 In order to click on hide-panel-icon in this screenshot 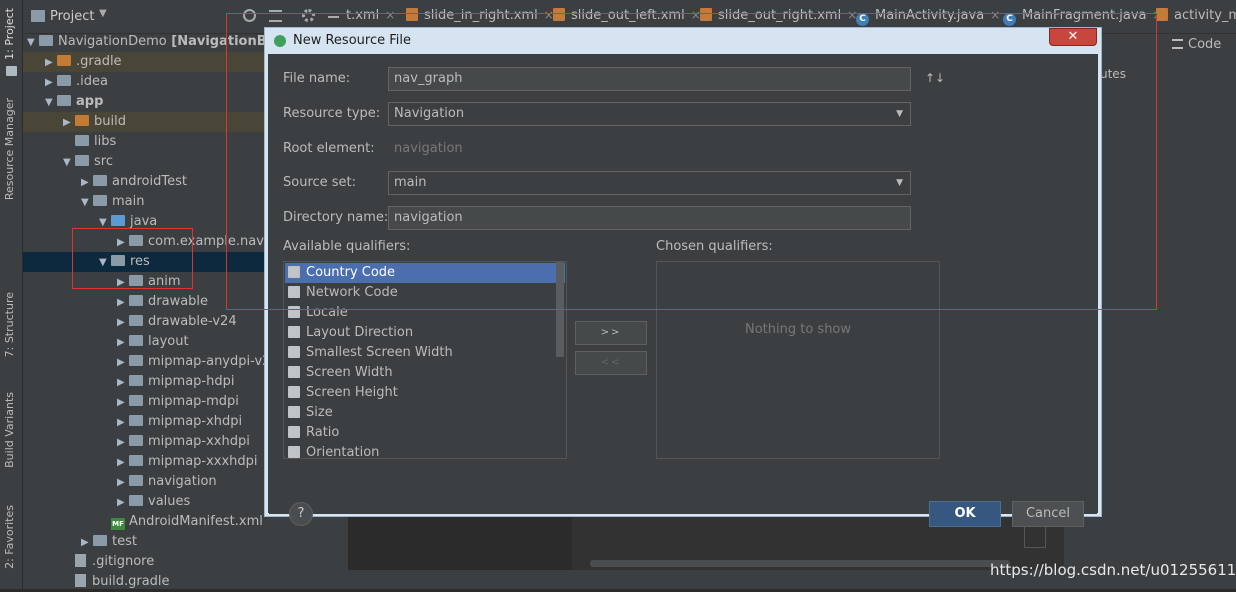, I will do `click(333, 17)`.